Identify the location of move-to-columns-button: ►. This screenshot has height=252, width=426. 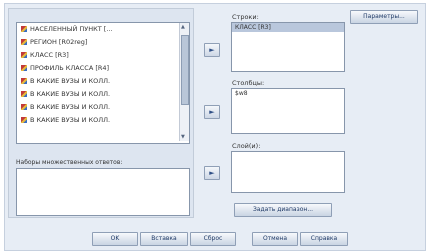
(212, 112).